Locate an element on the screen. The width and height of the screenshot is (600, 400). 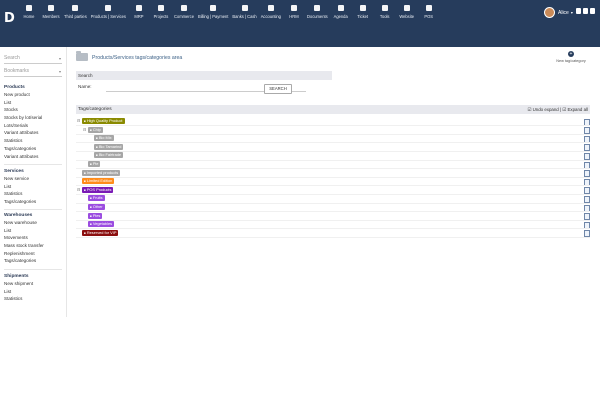
menu-item: Accounting is located at coordinates (271, 12).